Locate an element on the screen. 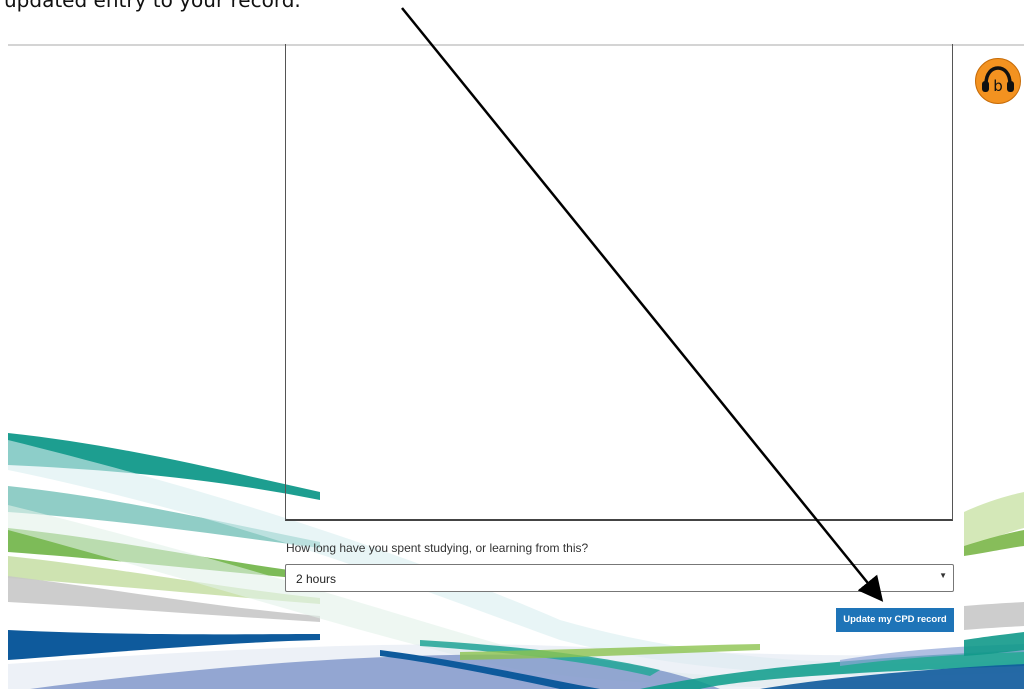 The width and height of the screenshot is (1024, 689). svg-text: b is located at coordinates (998, 86).